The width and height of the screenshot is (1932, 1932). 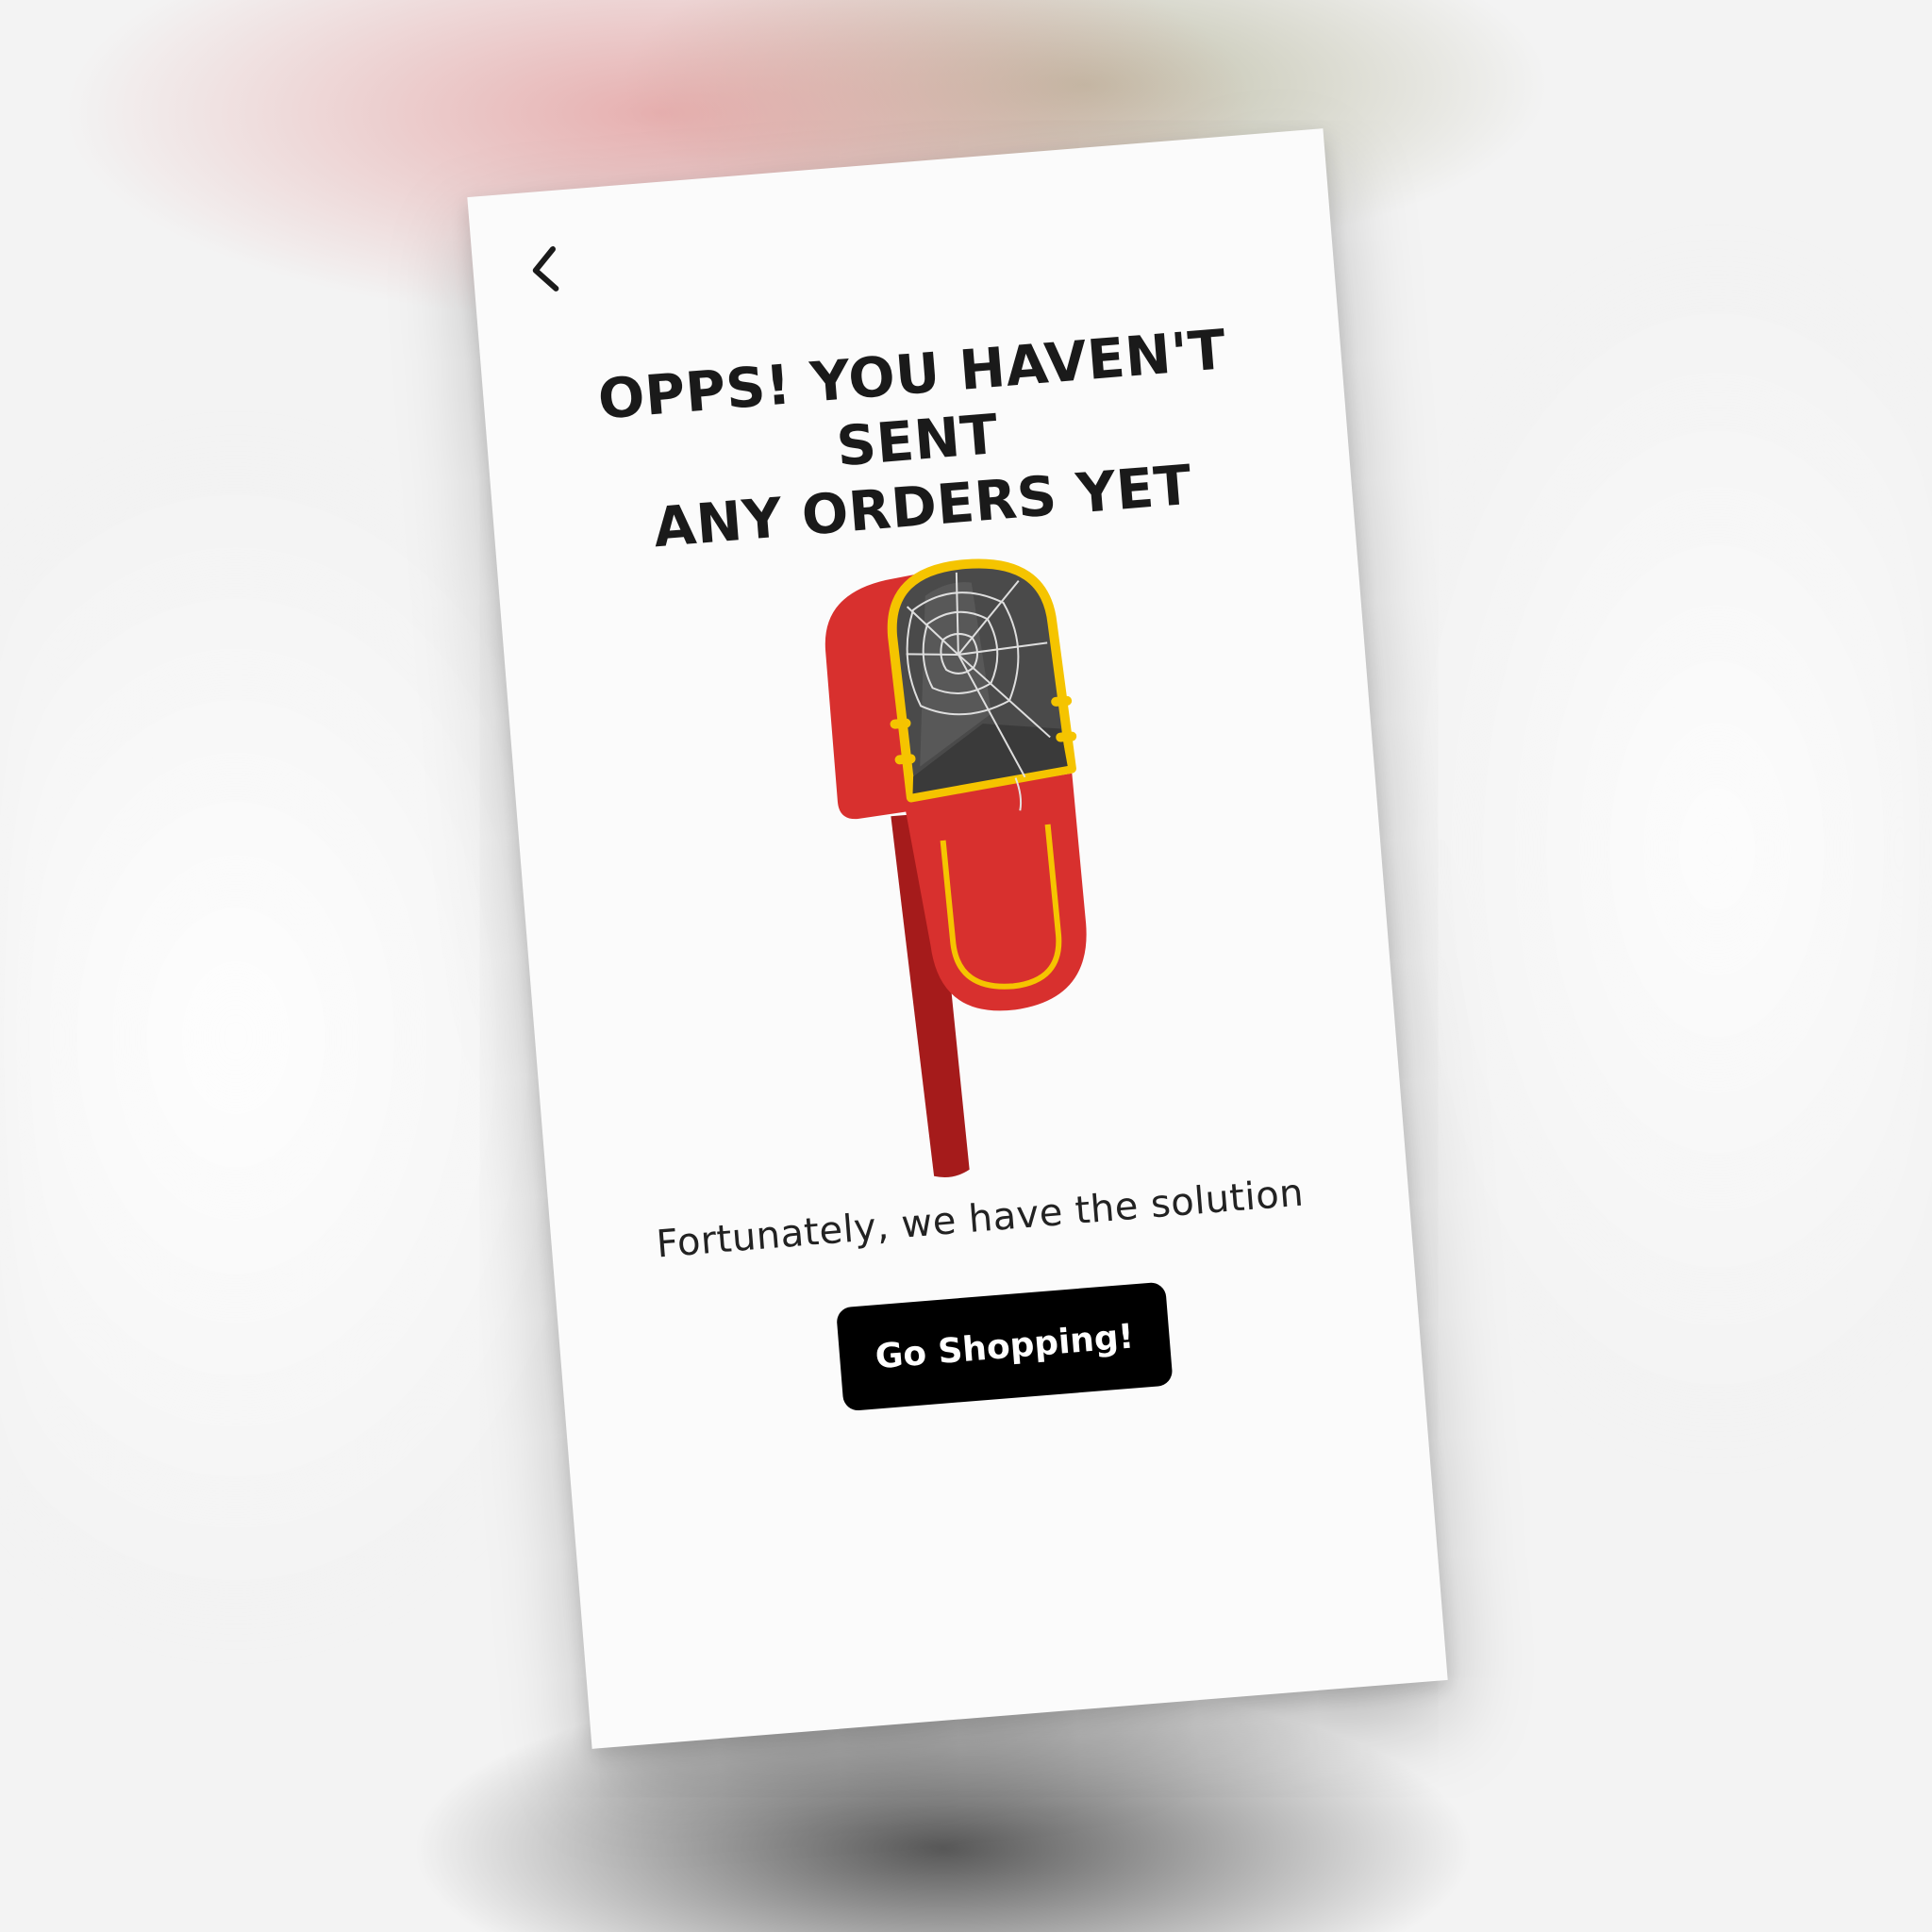 I want to click on empty-mailbox-illustration, so click(x=956, y=868).